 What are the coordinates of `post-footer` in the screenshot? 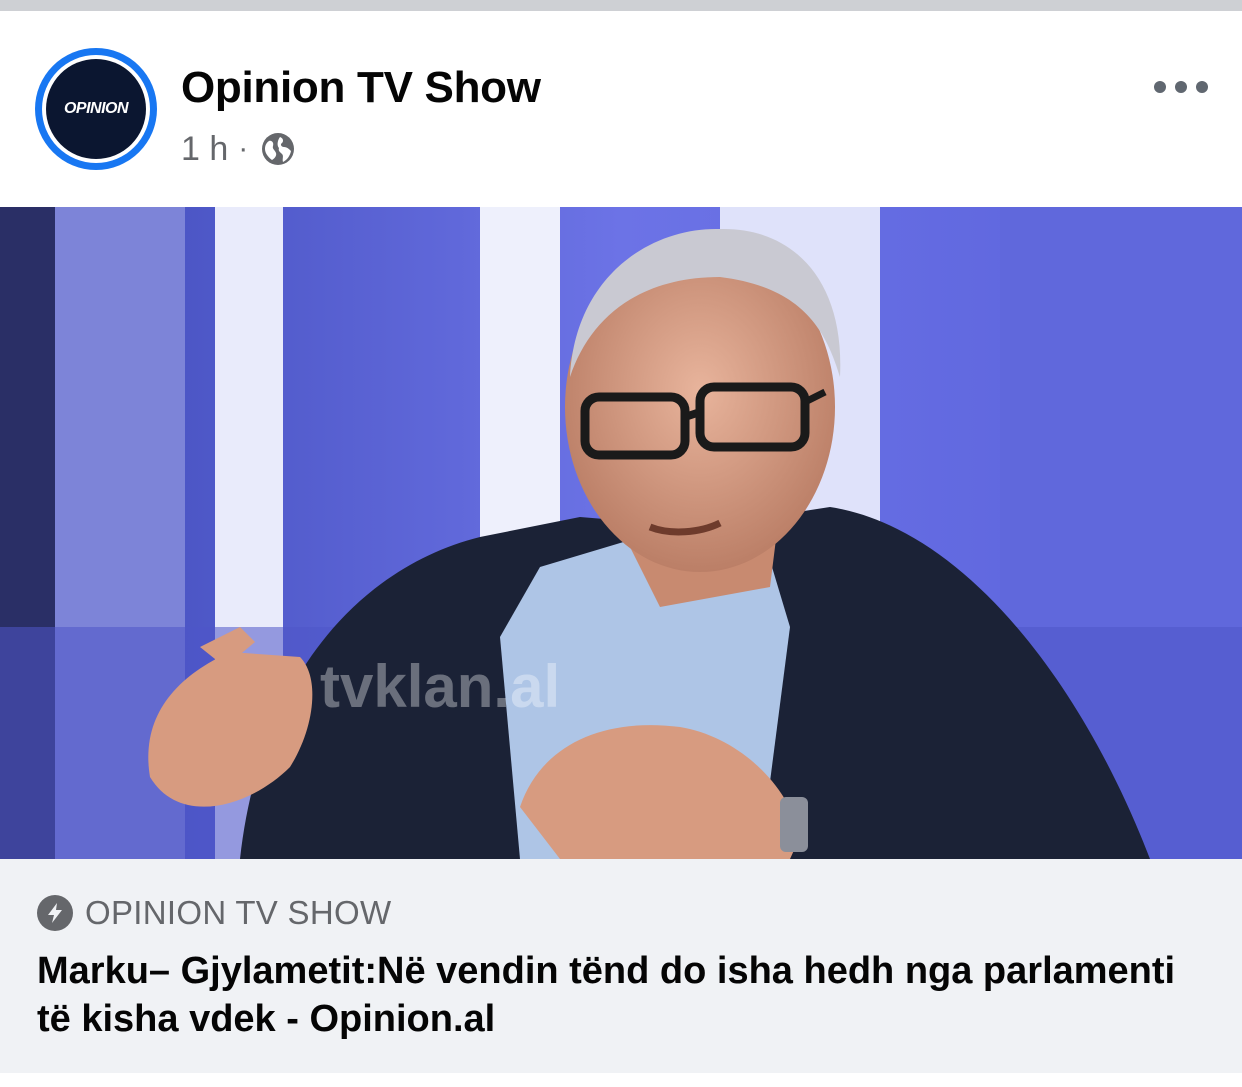 It's located at (621, 1080).